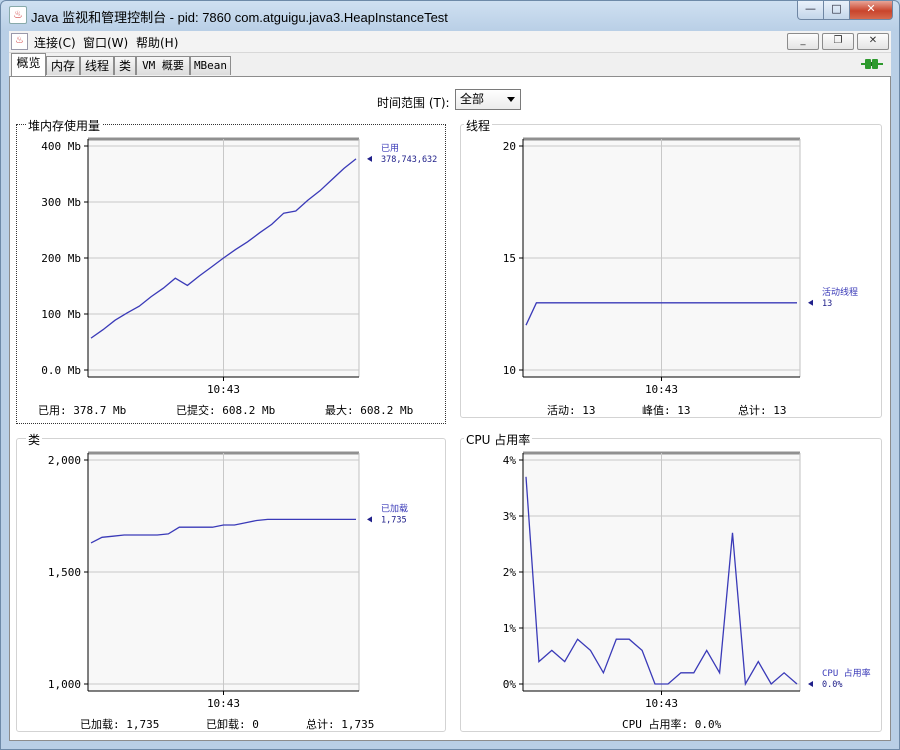 The height and width of the screenshot is (750, 900). What do you see at coordinates (840, 292) in the screenshot?
I see `series-name: 活动线程` at bounding box center [840, 292].